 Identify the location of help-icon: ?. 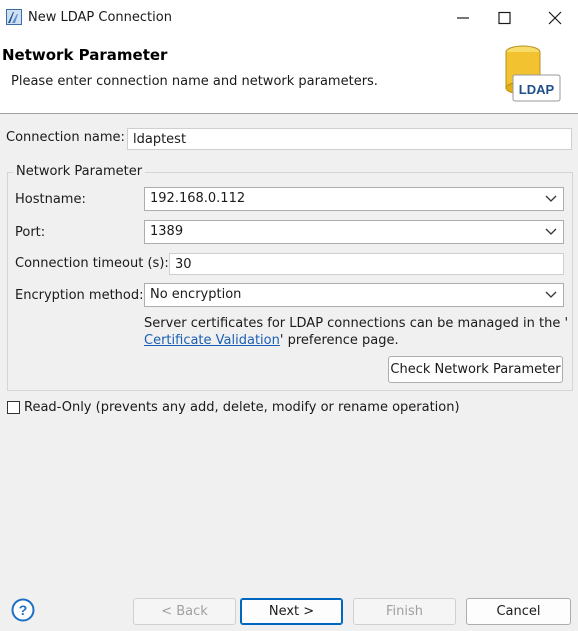
(23, 610).